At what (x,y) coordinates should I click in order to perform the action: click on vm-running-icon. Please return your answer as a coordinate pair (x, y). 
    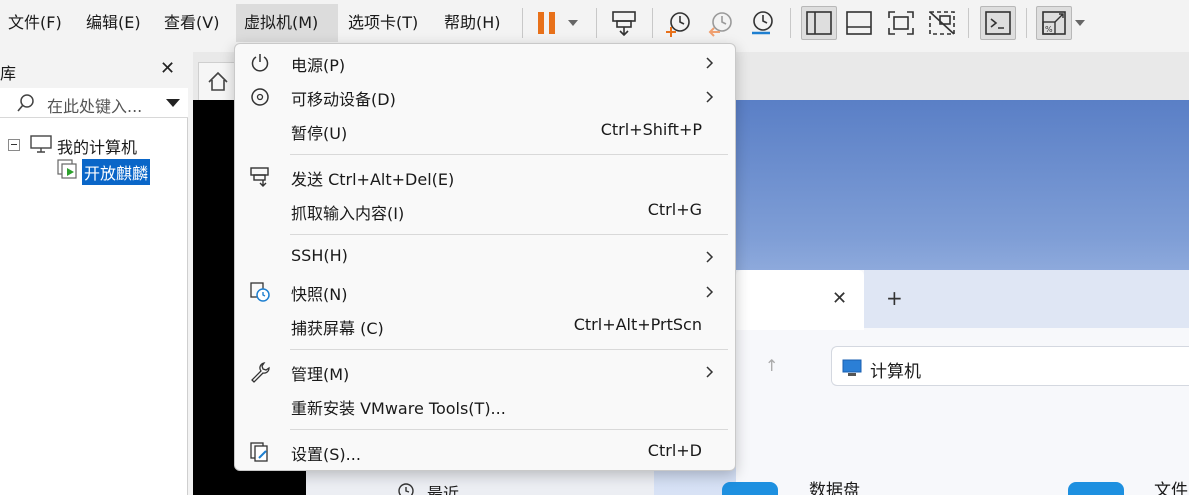
    Looking at the image, I should click on (67, 169).